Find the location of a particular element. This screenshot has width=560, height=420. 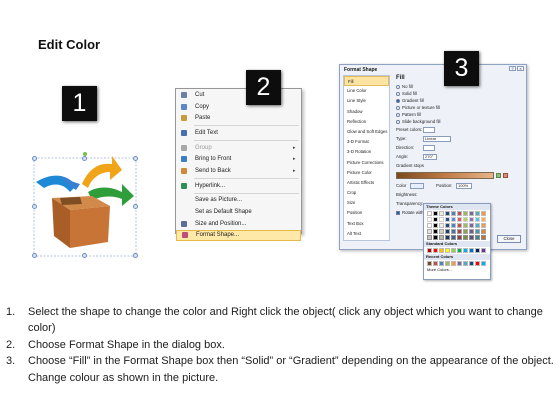

menu-item-set-as-default-shape: Set as Default Shape is located at coordinates (238, 212).